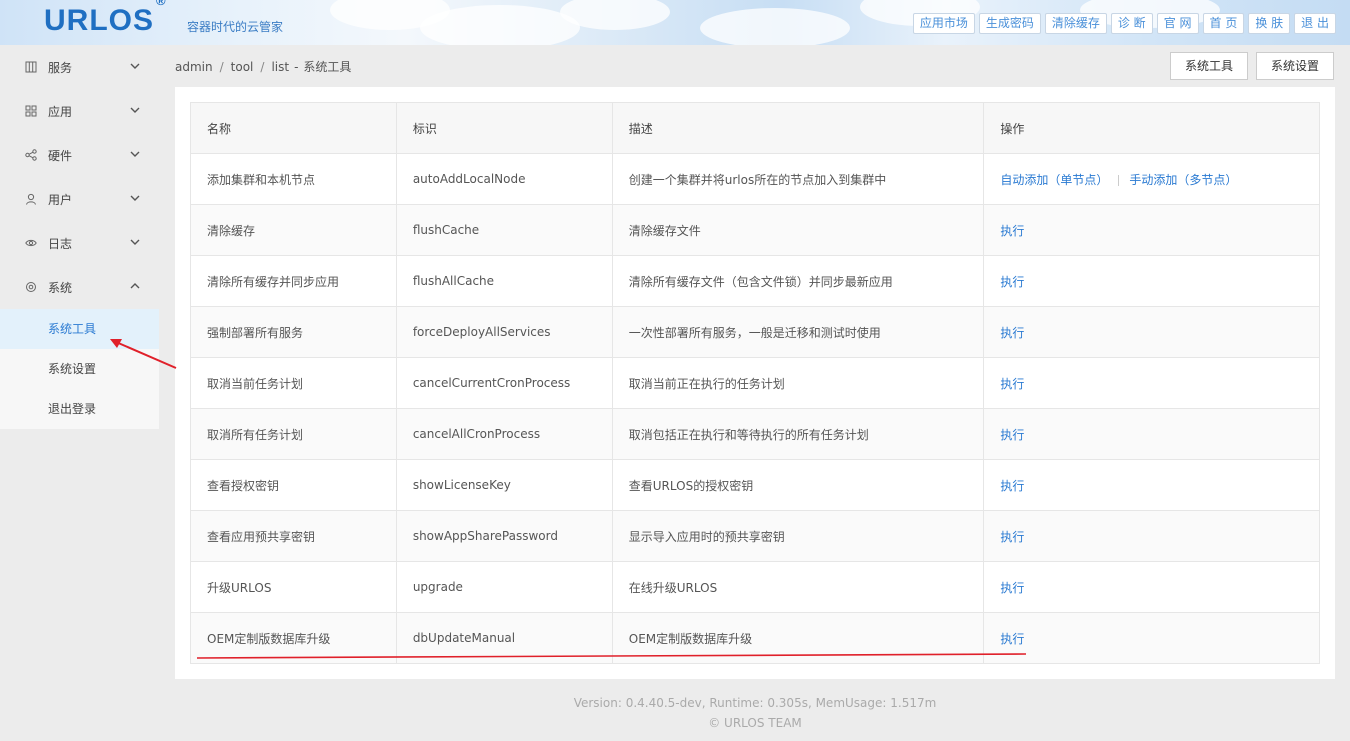 Image resolution: width=1350 pixels, height=741 pixels. What do you see at coordinates (280, 67) in the screenshot?
I see `breadcrumb-list: list` at bounding box center [280, 67].